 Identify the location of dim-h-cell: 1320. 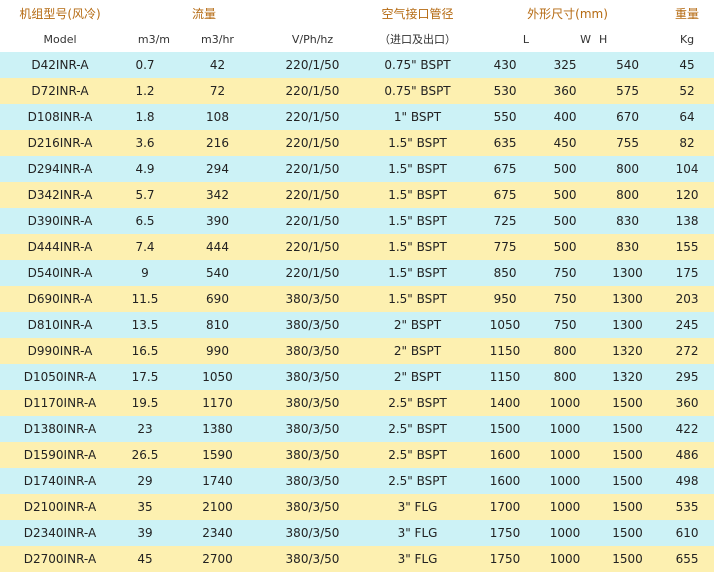
(628, 377).